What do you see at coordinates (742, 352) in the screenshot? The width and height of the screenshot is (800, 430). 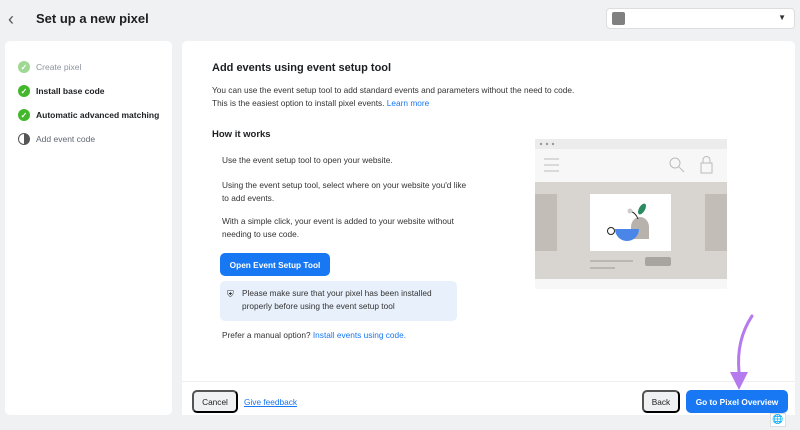 I see `annotation-arrow` at bounding box center [742, 352].